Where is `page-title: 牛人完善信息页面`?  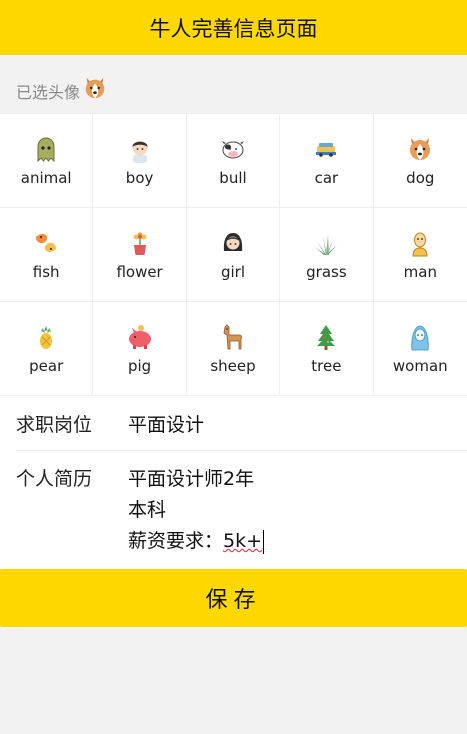
page-title: 牛人完善信息页面 is located at coordinates (233, 28).